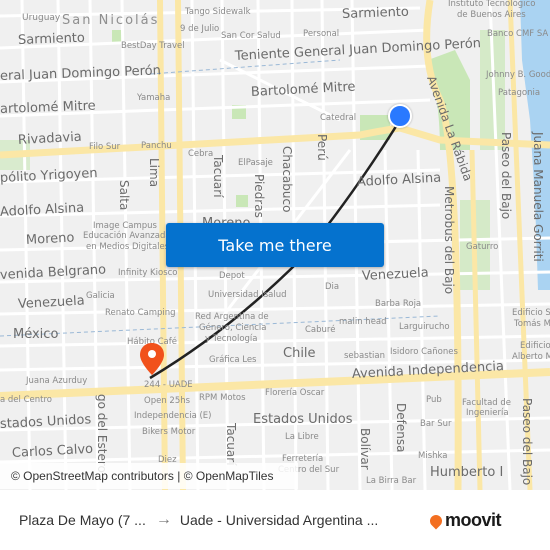 Image resolution: width=550 pixels, height=550 pixels. What do you see at coordinates (50, 239) in the screenshot?
I see `street-label: Moreno` at bounding box center [50, 239].